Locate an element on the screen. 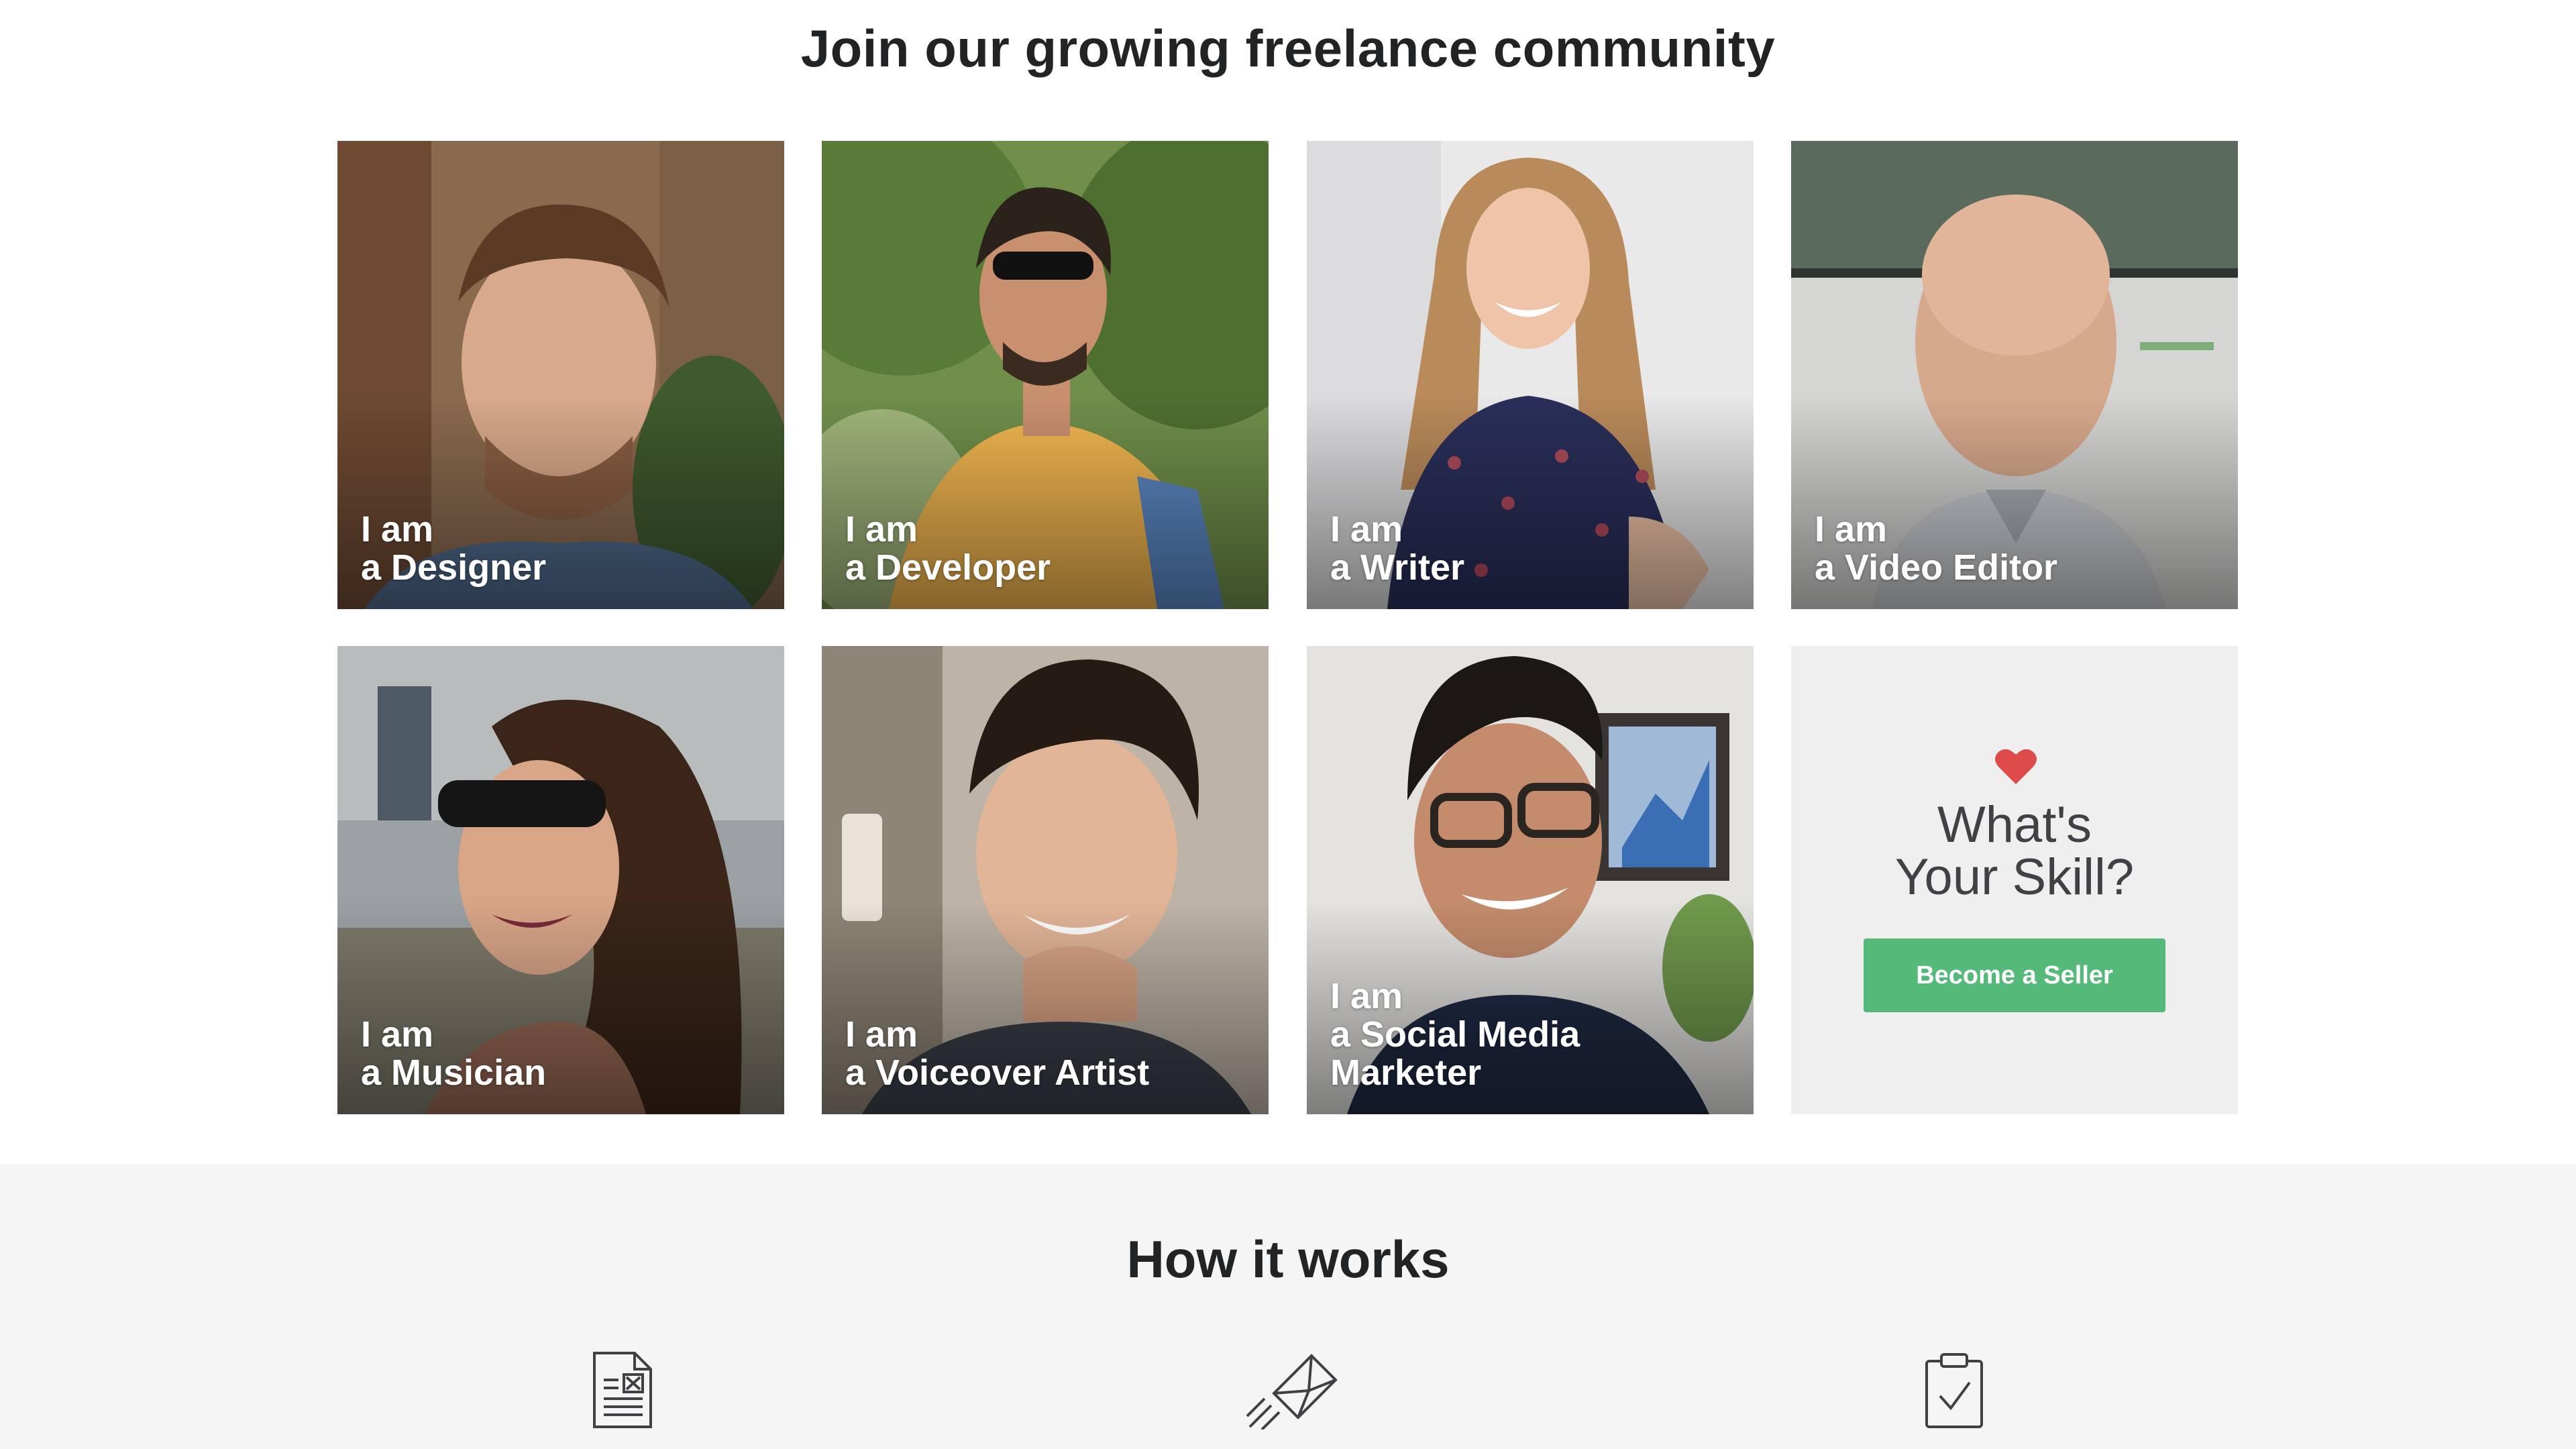 The image size is (2576, 1449). tile-caption: I am a Video Editor is located at coordinates (2019, 549).